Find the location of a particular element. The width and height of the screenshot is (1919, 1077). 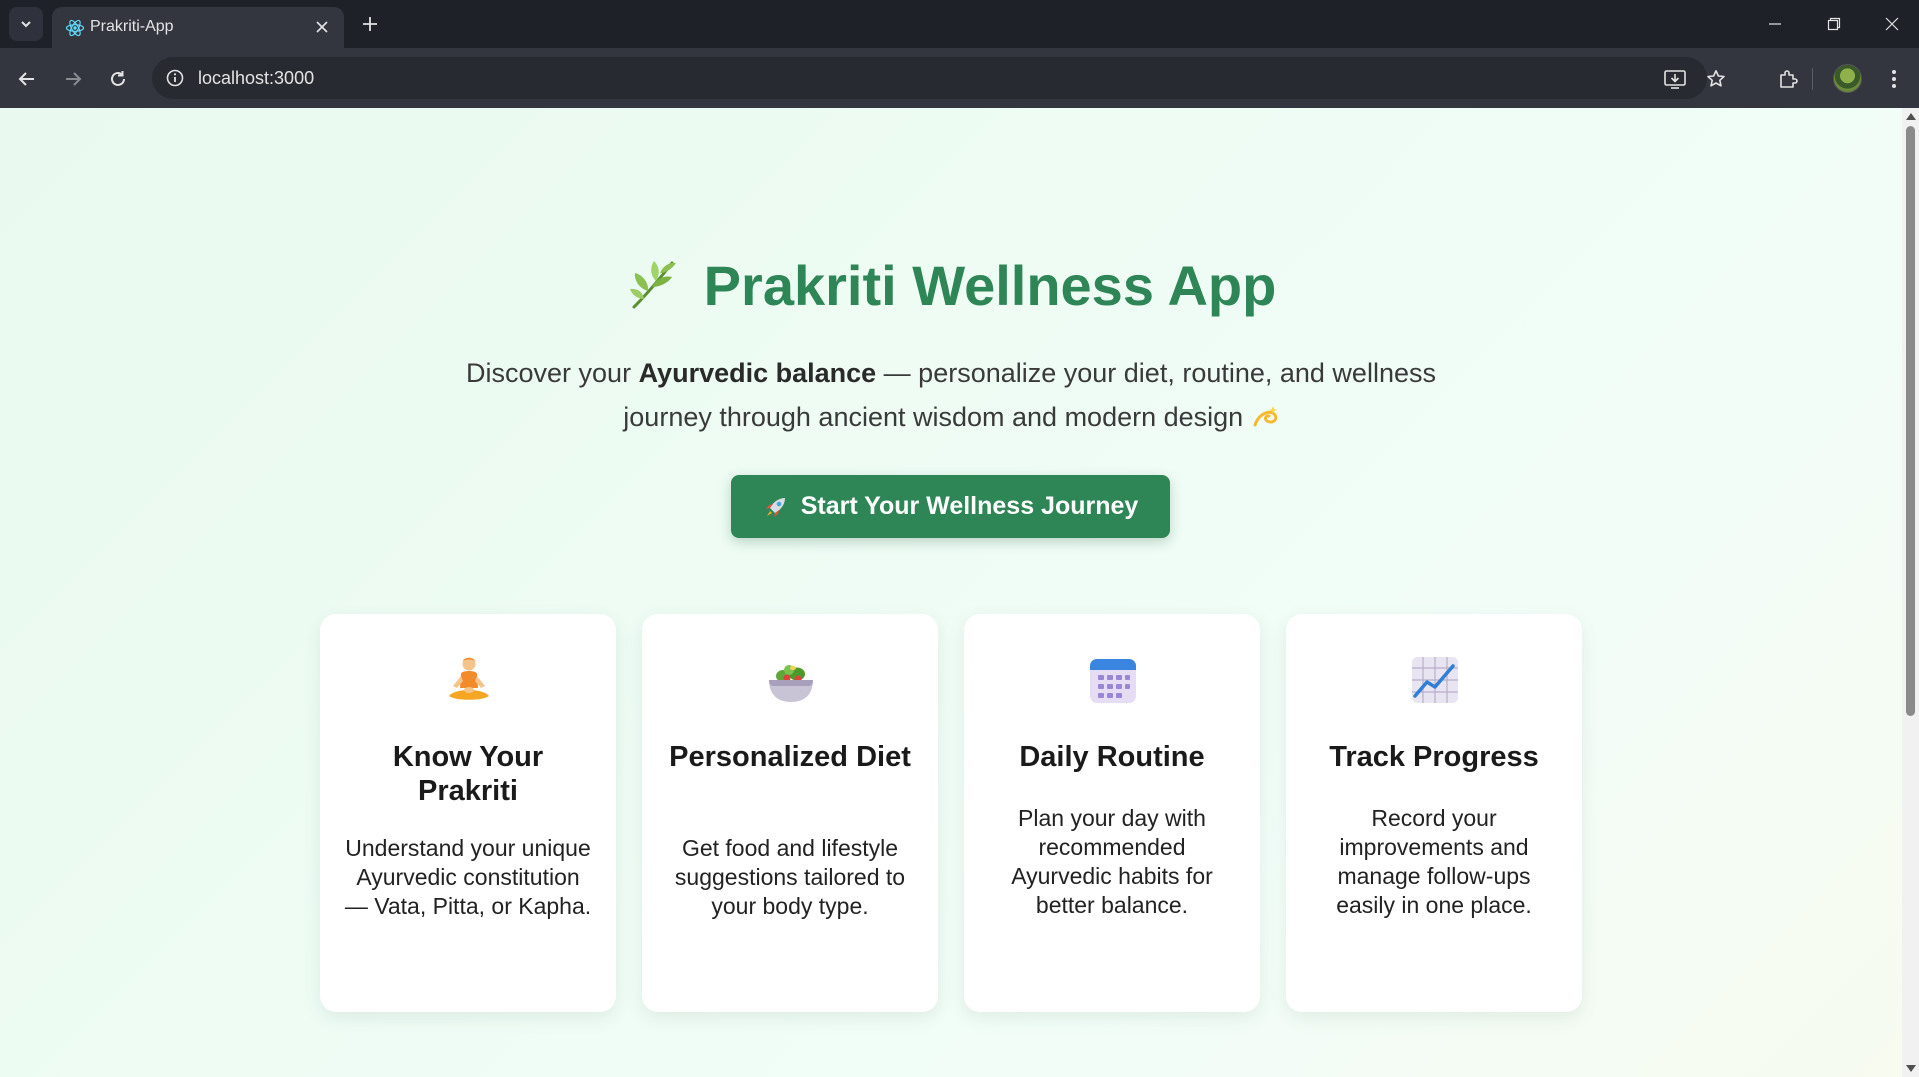

url-text: localhost:3000 is located at coordinates (256, 78).